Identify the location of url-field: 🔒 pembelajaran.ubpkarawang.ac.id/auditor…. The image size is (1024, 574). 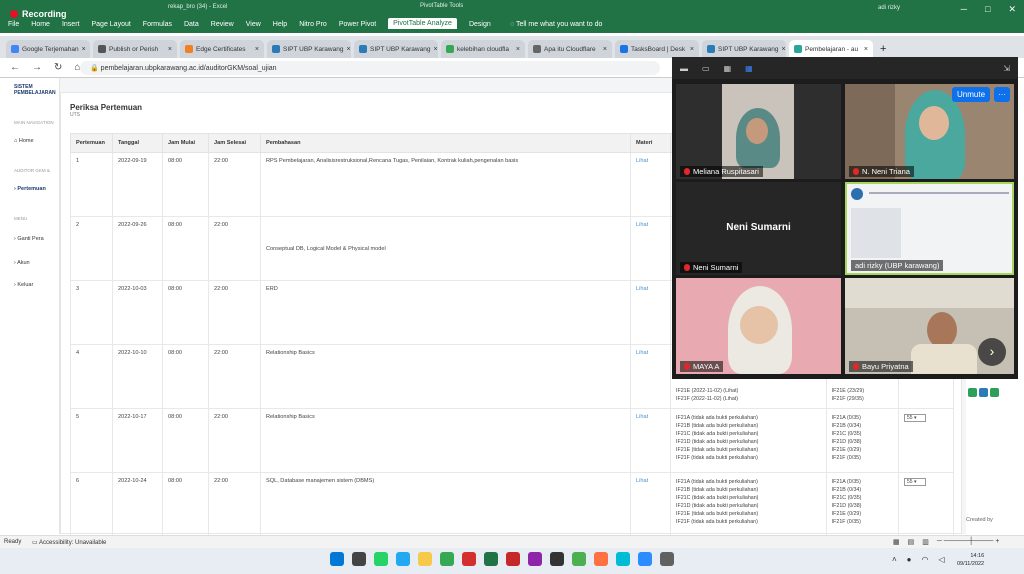
(370, 68).